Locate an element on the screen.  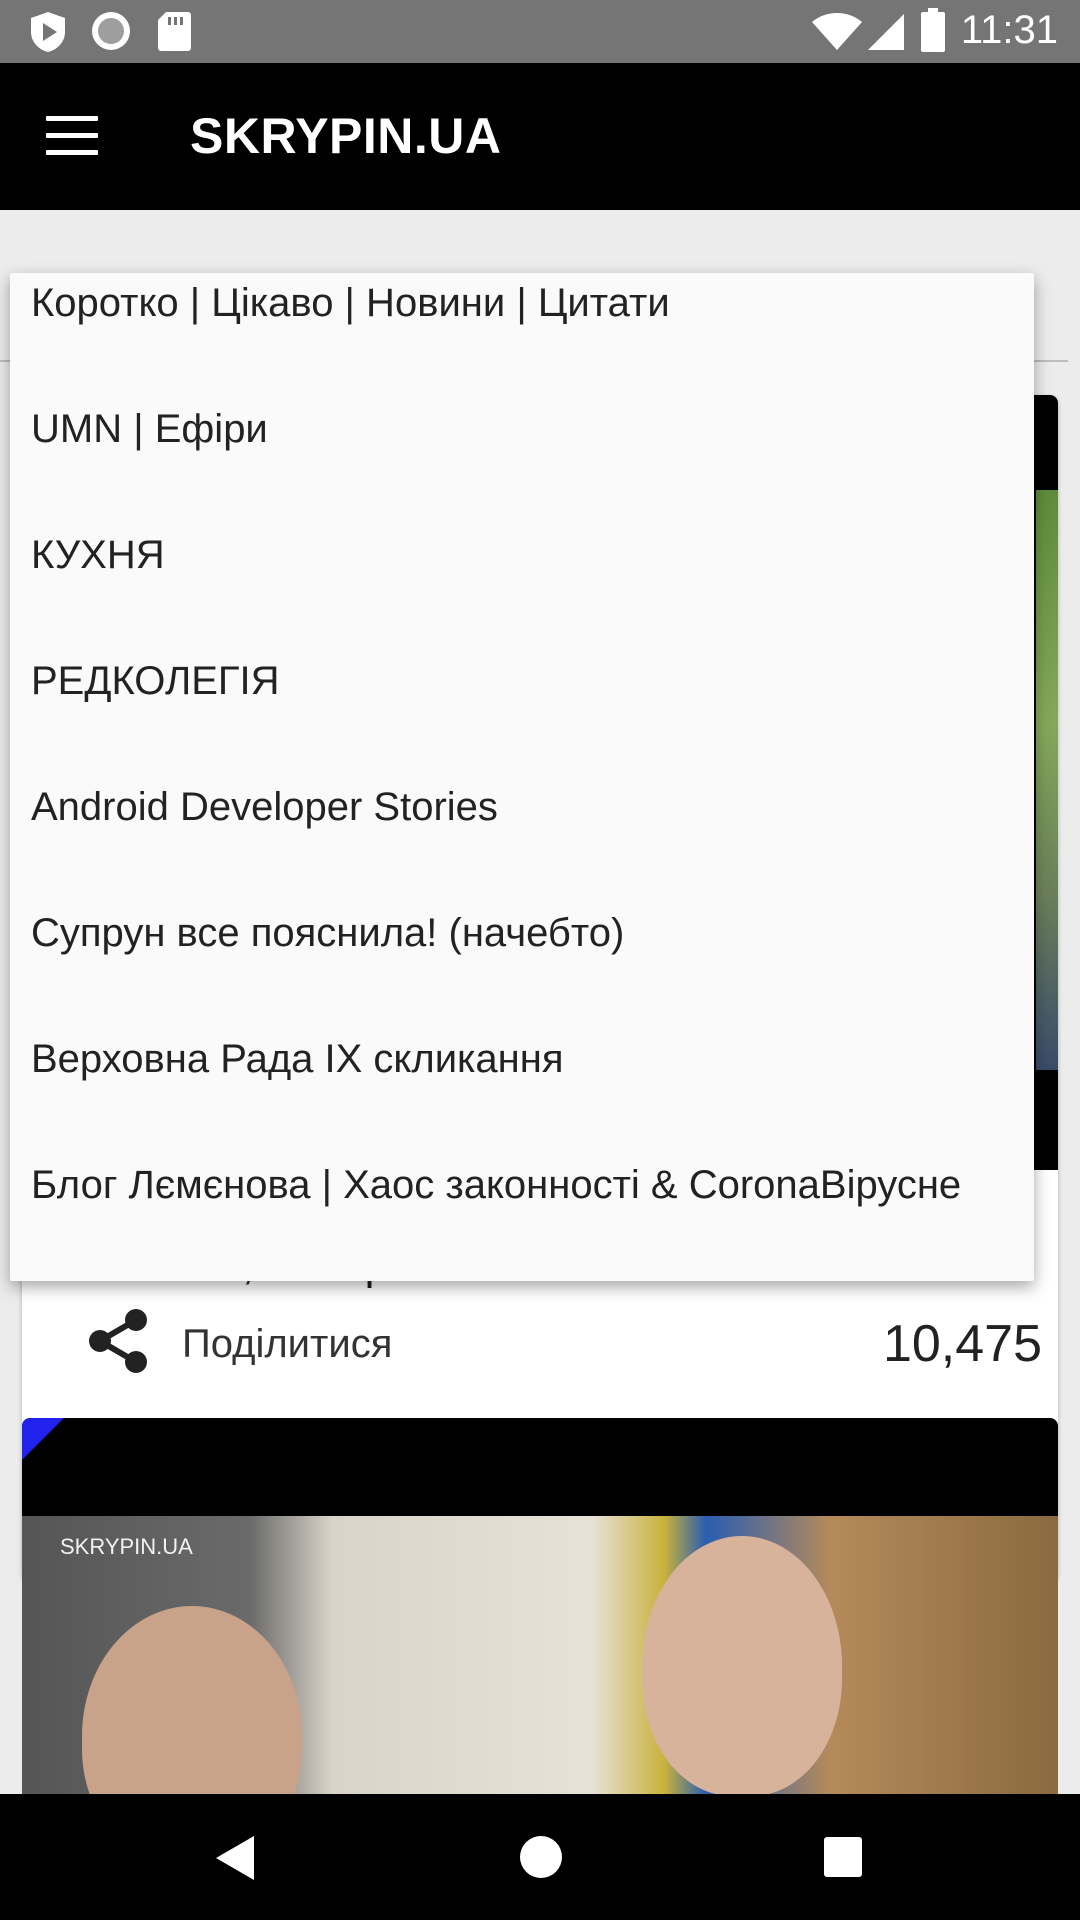
share-button: Поділитися is located at coordinates (287, 1344).